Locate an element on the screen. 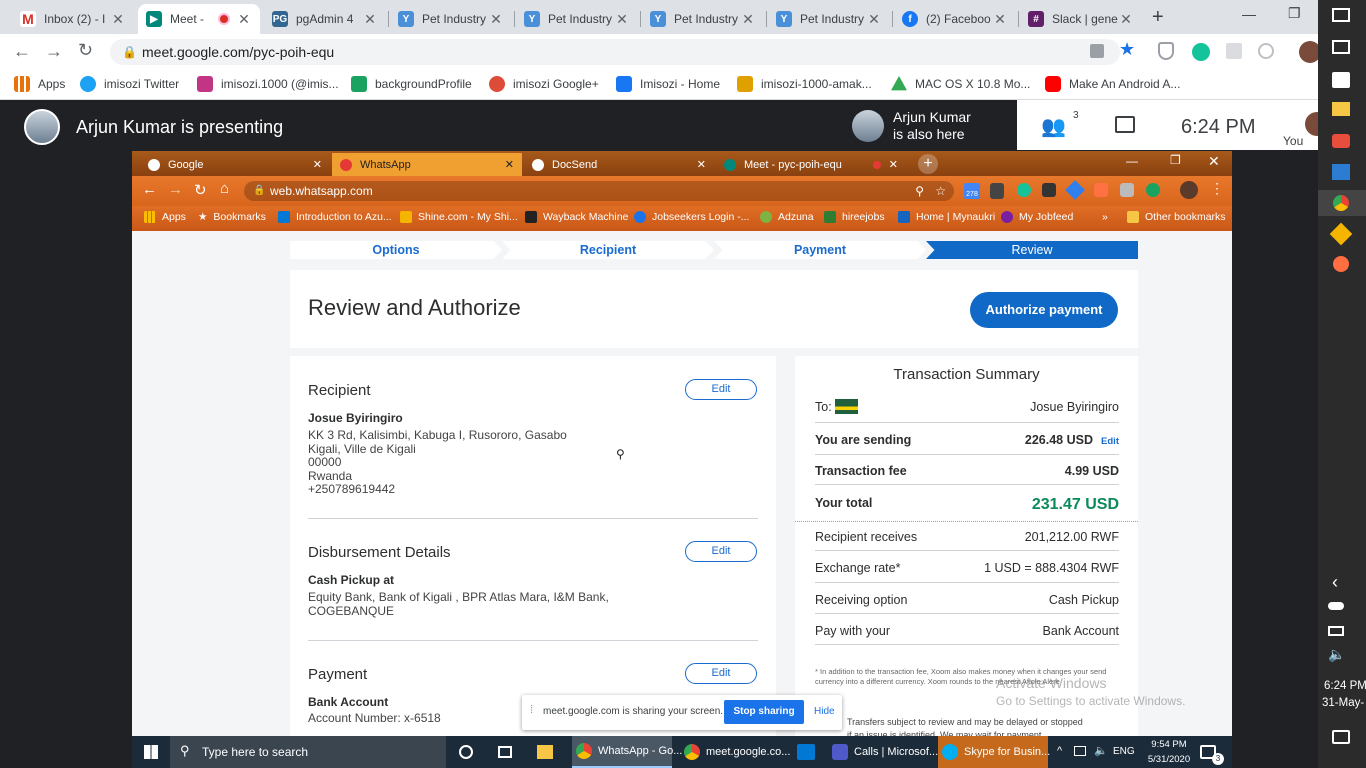 This screenshot has height=768, width=1366. more-bookmarks-button: » is located at coordinates (1105, 217).